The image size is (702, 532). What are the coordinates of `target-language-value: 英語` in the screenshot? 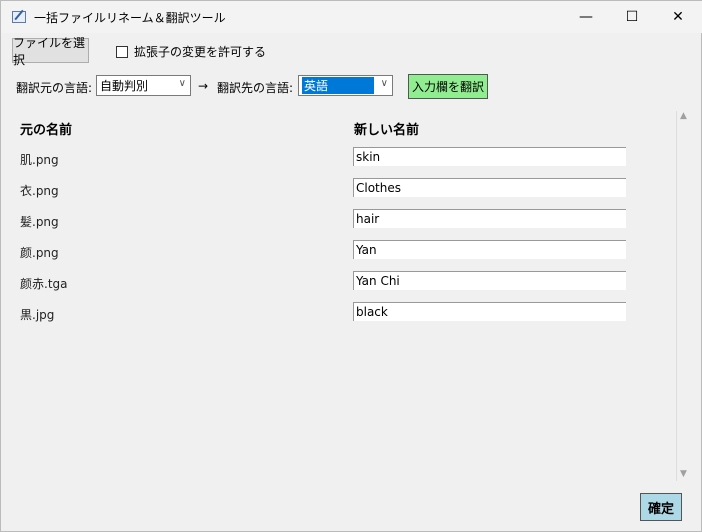 It's located at (338, 85).